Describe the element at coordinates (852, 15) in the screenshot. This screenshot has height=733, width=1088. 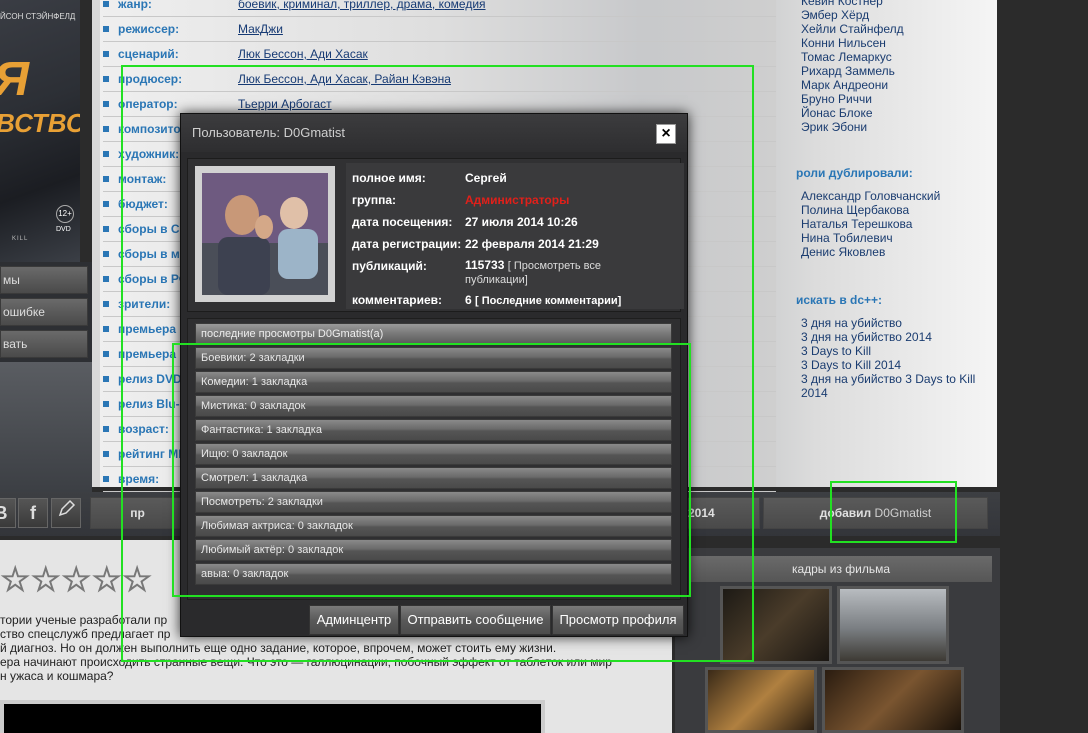
I see `cast-link: Эмбер Хёрд` at that location.